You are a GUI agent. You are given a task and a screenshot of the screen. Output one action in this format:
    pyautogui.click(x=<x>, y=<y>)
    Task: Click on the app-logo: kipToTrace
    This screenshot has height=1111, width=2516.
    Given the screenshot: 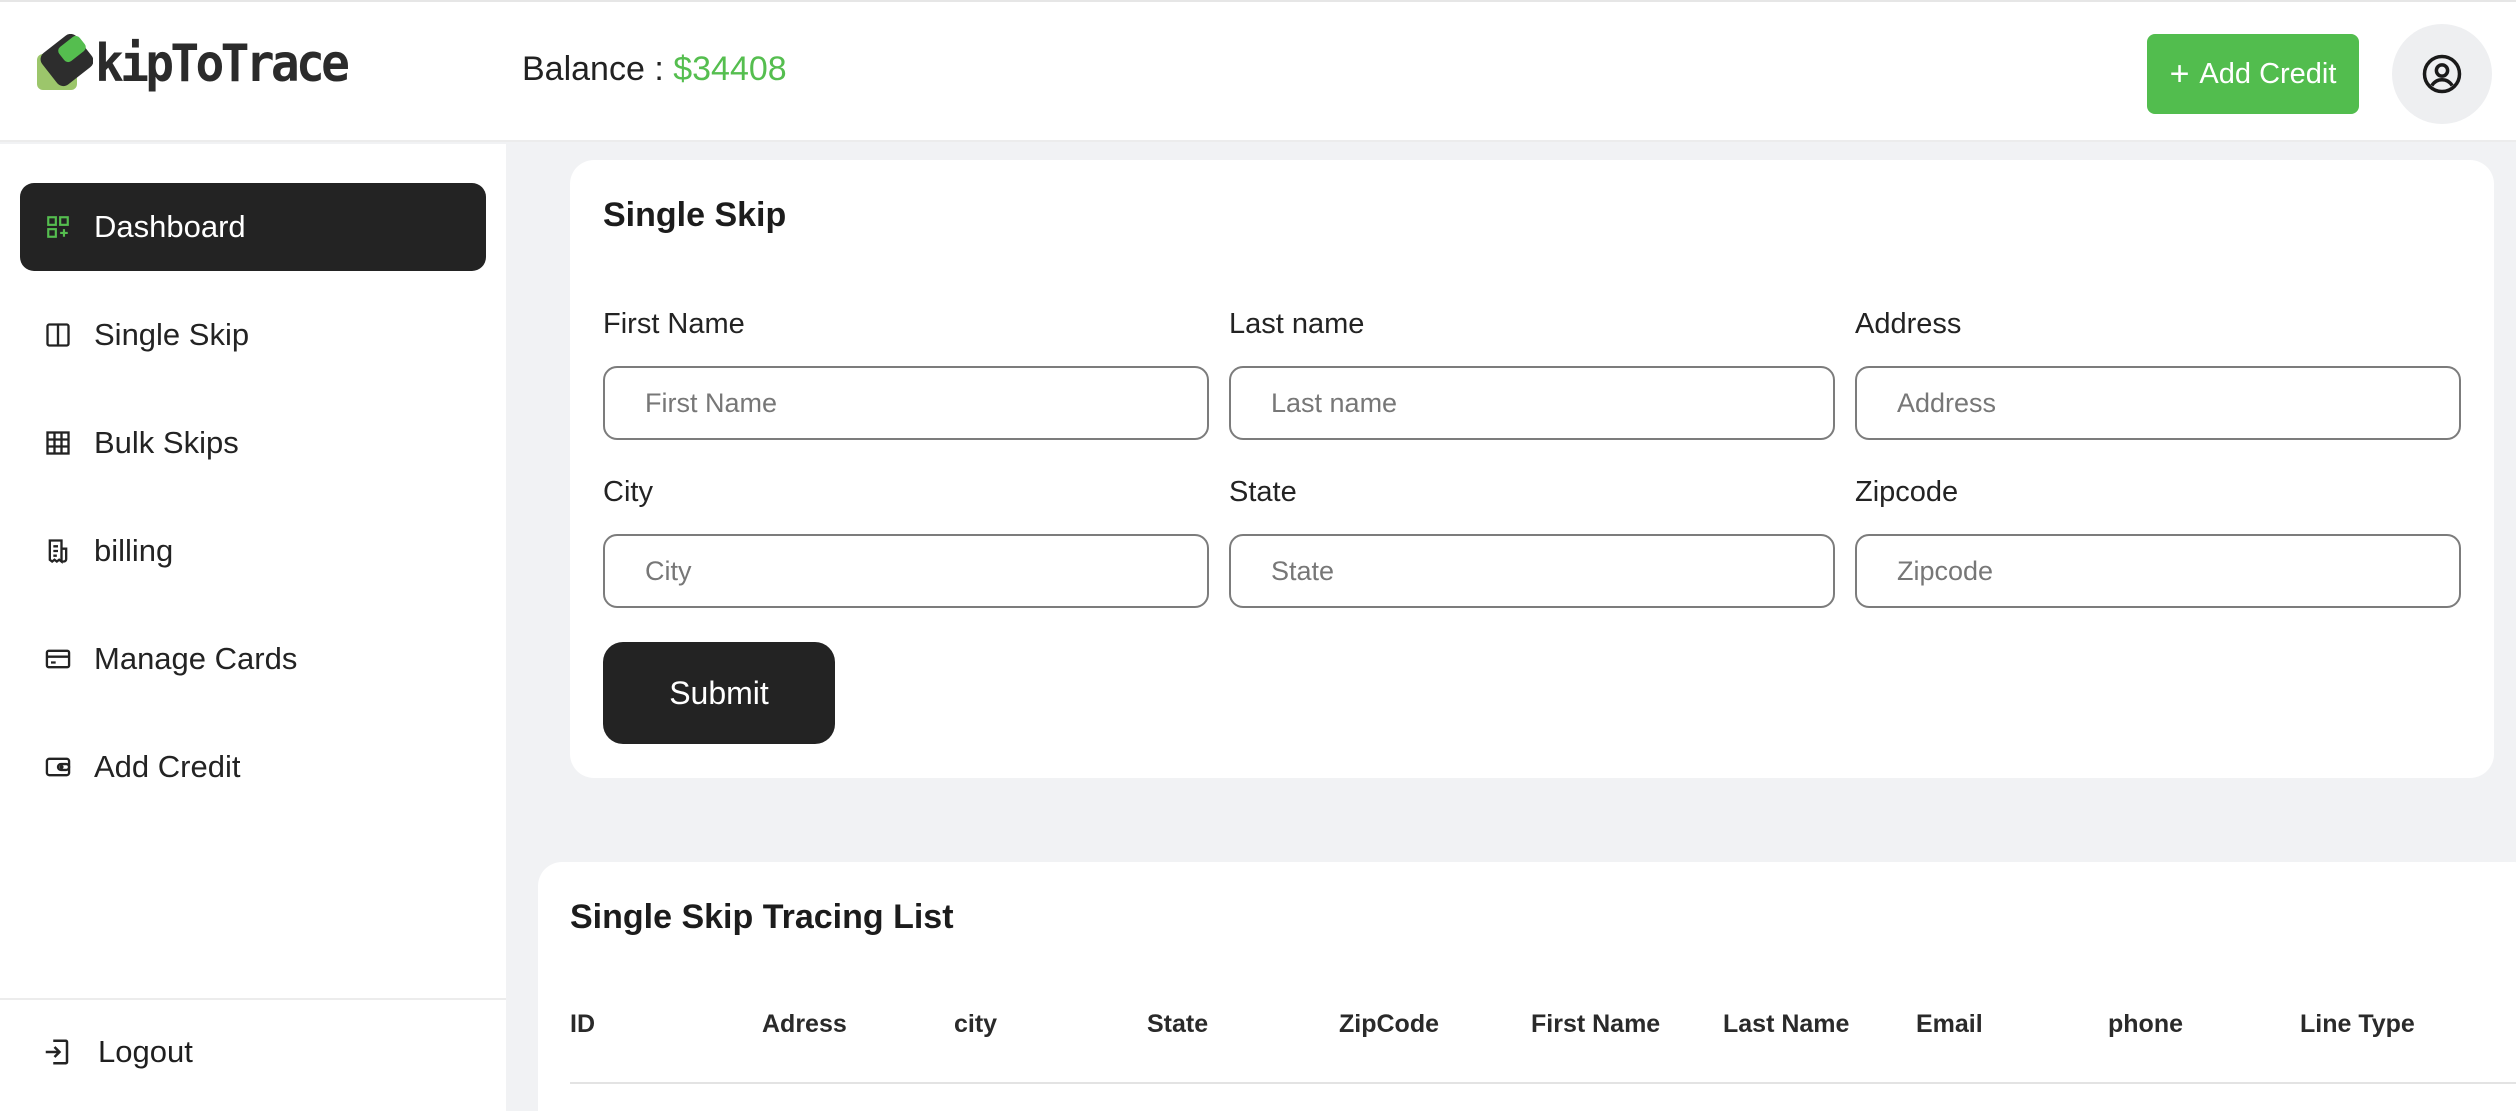 What is the action you would take?
    pyautogui.click(x=201, y=64)
    